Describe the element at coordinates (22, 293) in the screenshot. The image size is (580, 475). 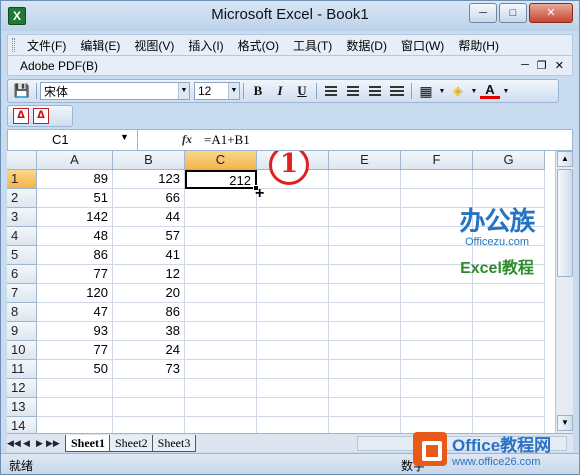
I see `row-header: 7` at that location.